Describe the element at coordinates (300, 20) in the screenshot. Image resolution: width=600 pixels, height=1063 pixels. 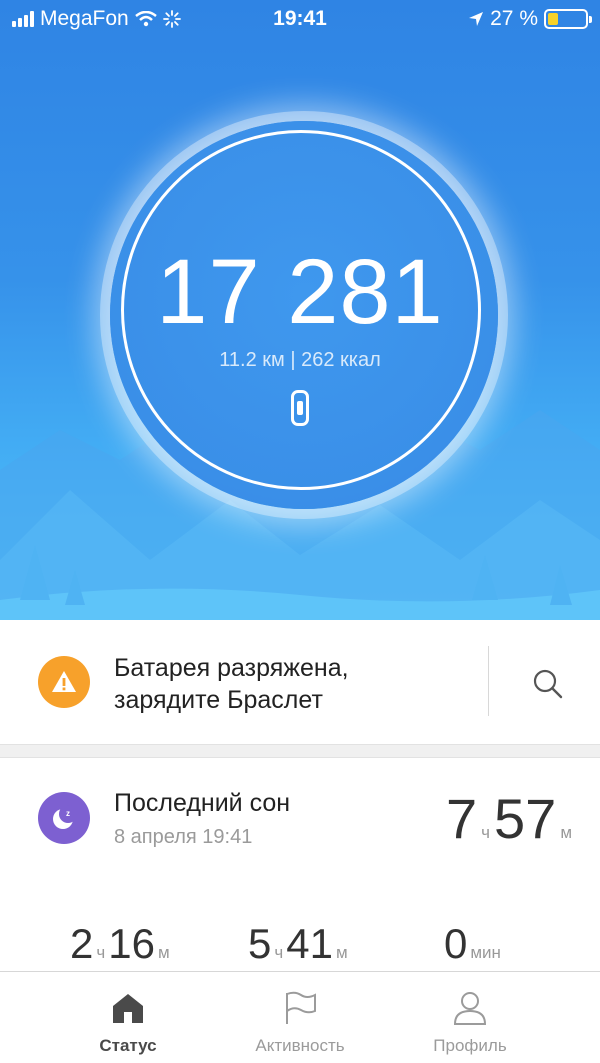
I see `status-bar: MegaFon 19:41 27 %` at that location.